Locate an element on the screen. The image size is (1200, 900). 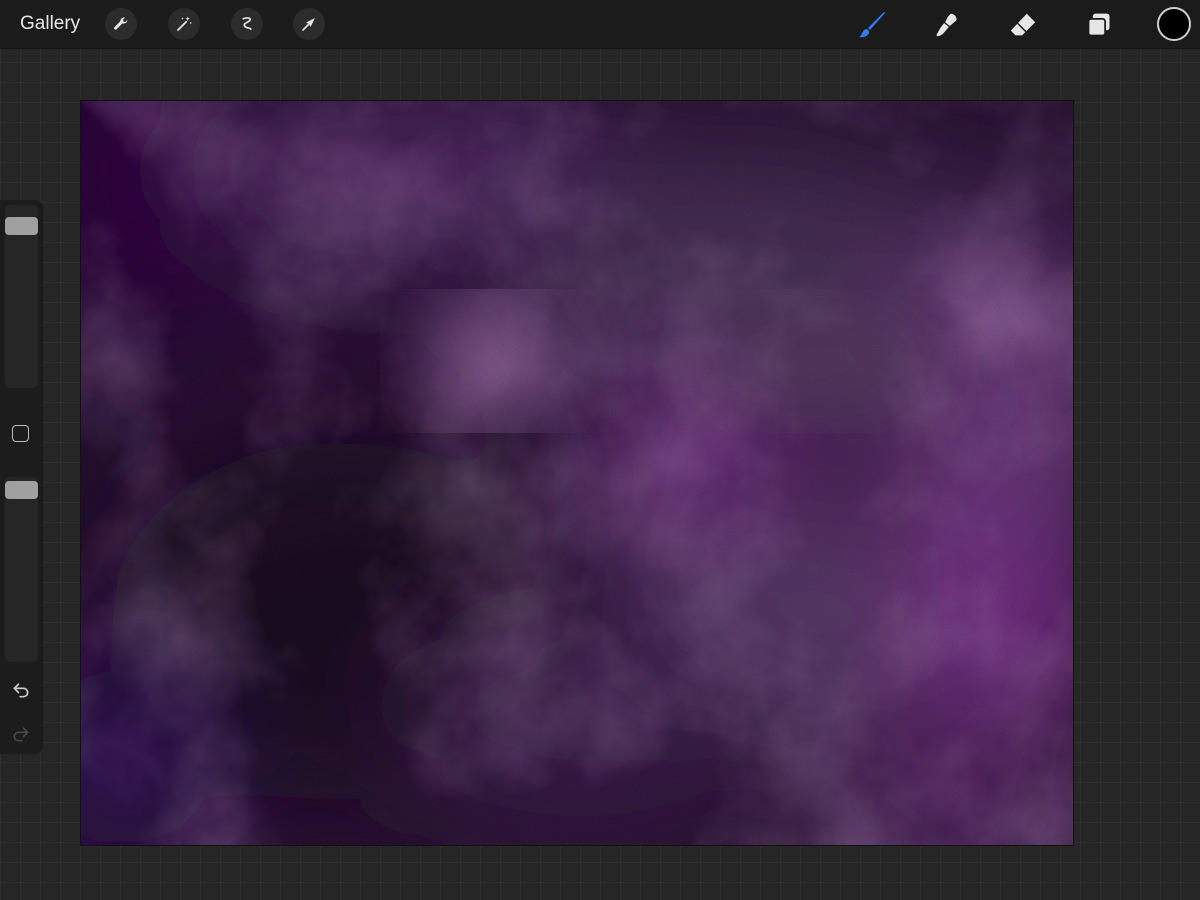
actions-wrench-icon is located at coordinates (121, 24).